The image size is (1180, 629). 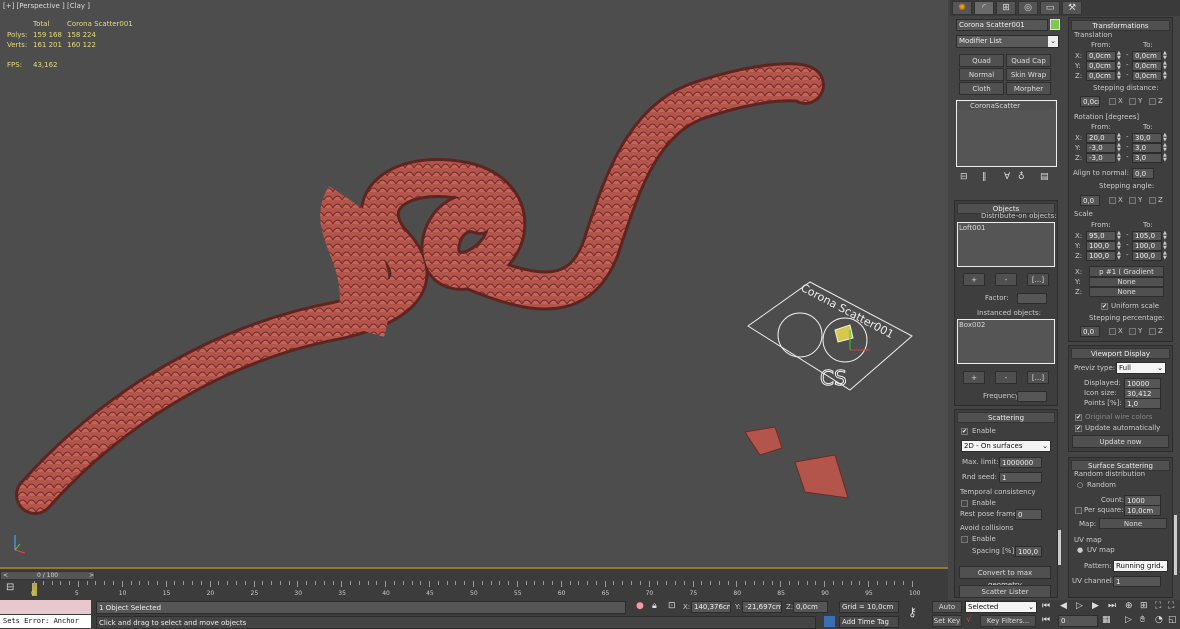 I want to click on cloth-button: Cloth, so click(x=981, y=88).